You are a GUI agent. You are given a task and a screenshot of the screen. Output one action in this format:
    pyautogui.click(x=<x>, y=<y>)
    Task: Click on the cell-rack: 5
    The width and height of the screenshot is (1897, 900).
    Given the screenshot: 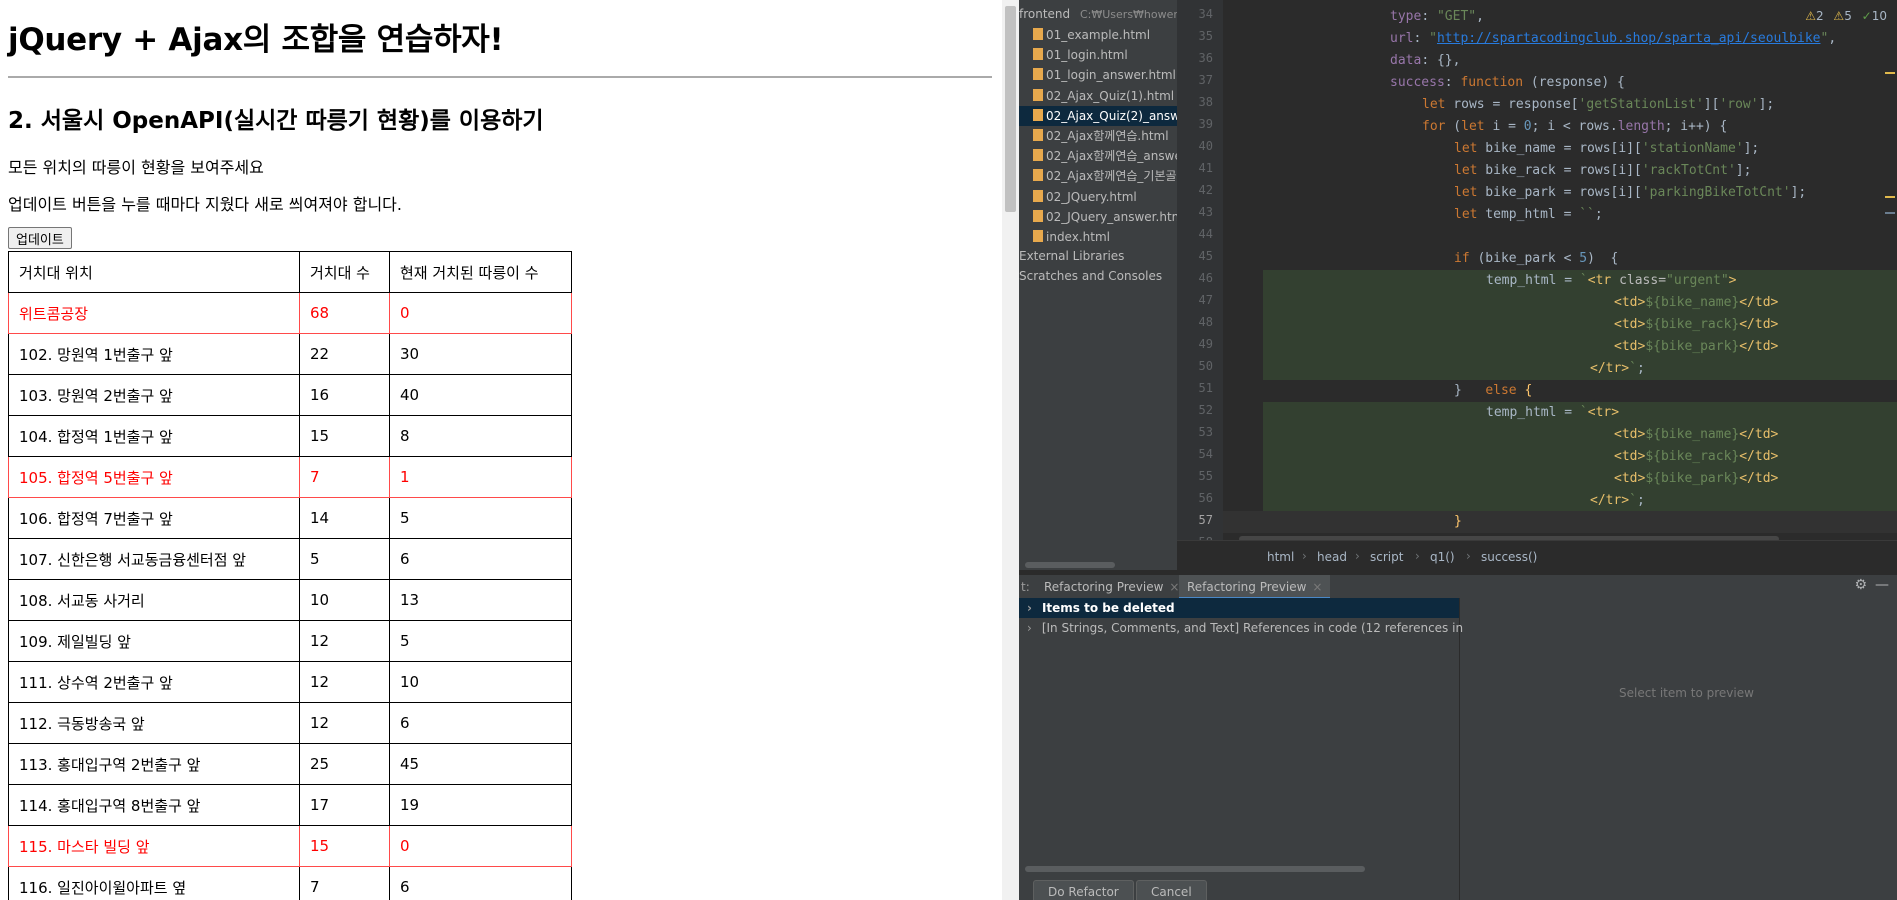 What is the action you would take?
    pyautogui.click(x=344, y=559)
    